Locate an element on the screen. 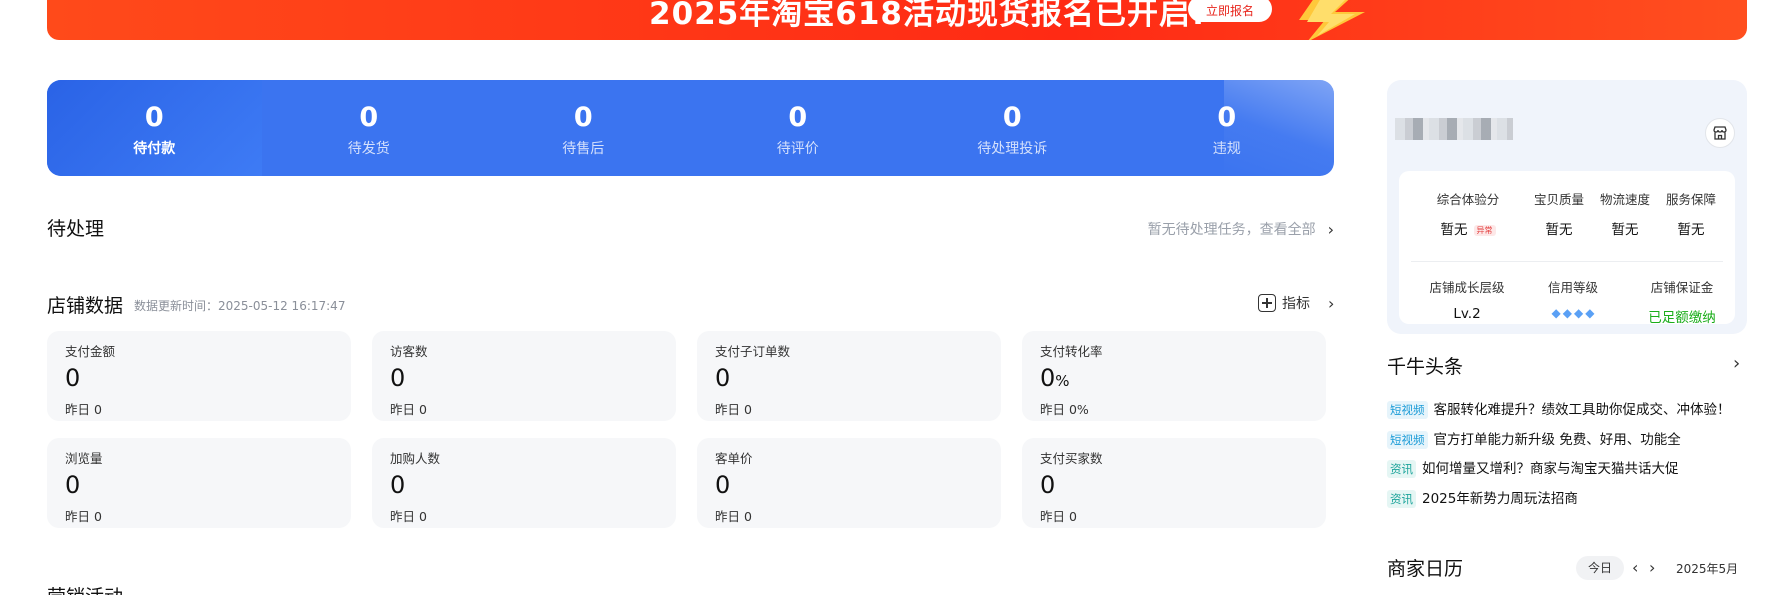 Image resolution: width=1767 pixels, height=595 pixels. store-icon-button is located at coordinates (1720, 133).